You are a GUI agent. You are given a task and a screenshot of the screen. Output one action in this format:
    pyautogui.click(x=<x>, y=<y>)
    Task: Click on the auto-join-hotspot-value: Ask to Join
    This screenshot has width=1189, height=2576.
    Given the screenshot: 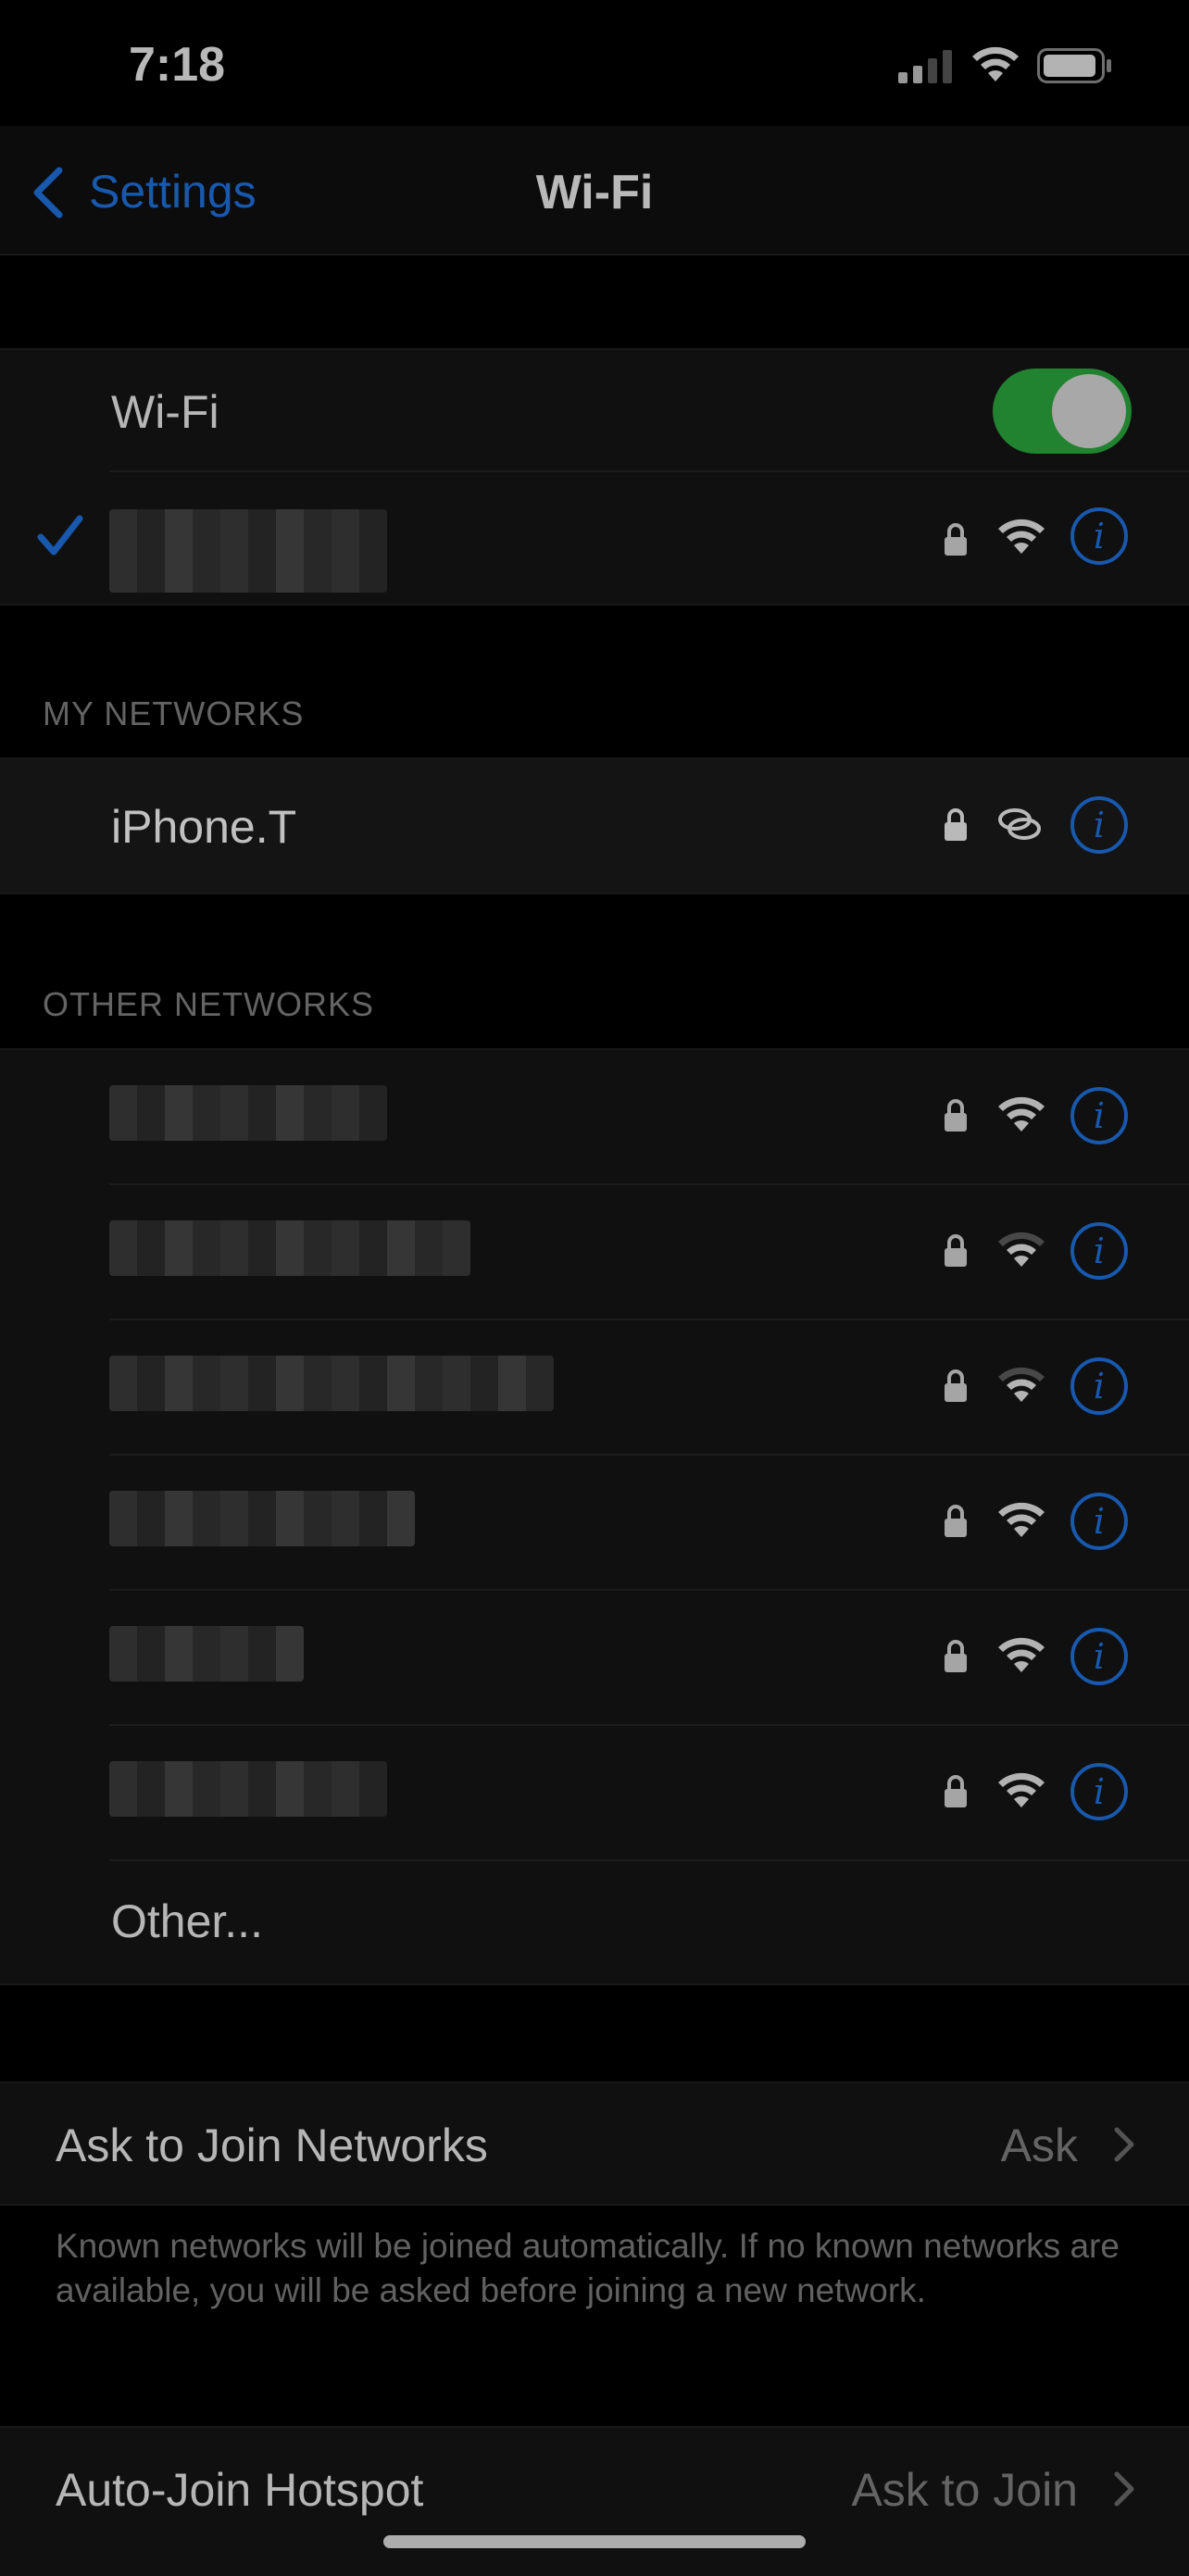 What is the action you would take?
    pyautogui.click(x=964, y=2490)
    